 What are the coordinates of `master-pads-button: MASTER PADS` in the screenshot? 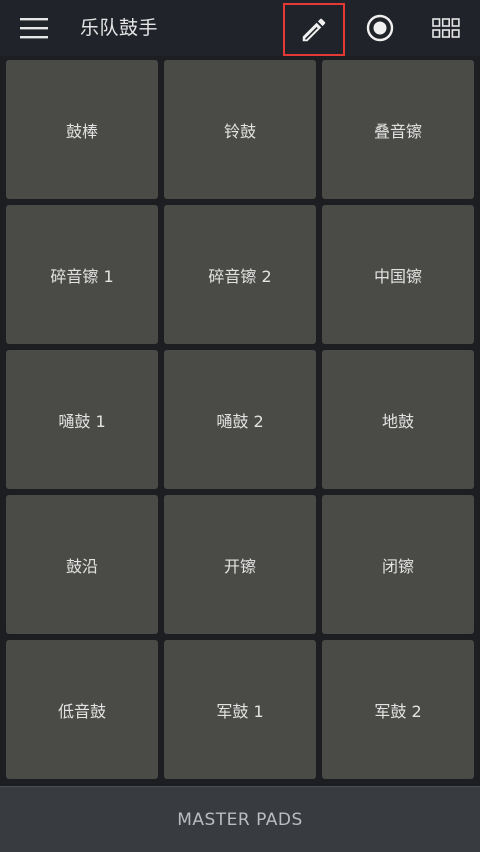 It's located at (240, 819).